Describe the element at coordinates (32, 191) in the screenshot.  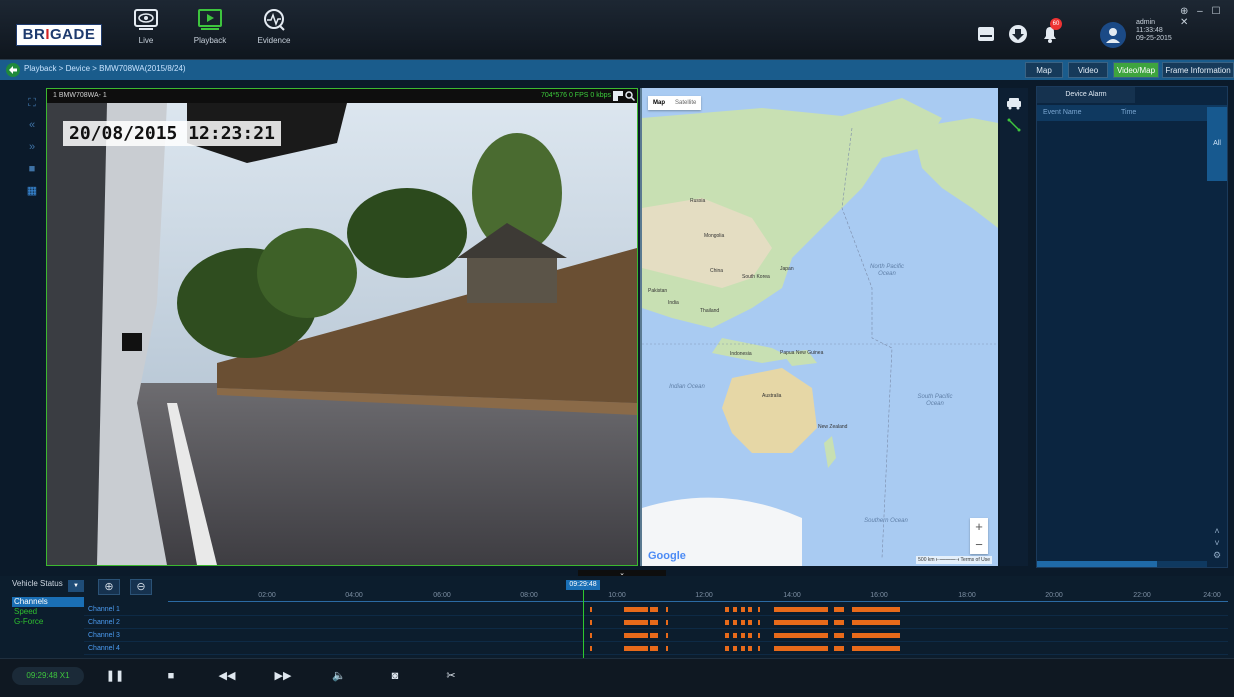
I see `grid-layout-icon: ▦` at that location.